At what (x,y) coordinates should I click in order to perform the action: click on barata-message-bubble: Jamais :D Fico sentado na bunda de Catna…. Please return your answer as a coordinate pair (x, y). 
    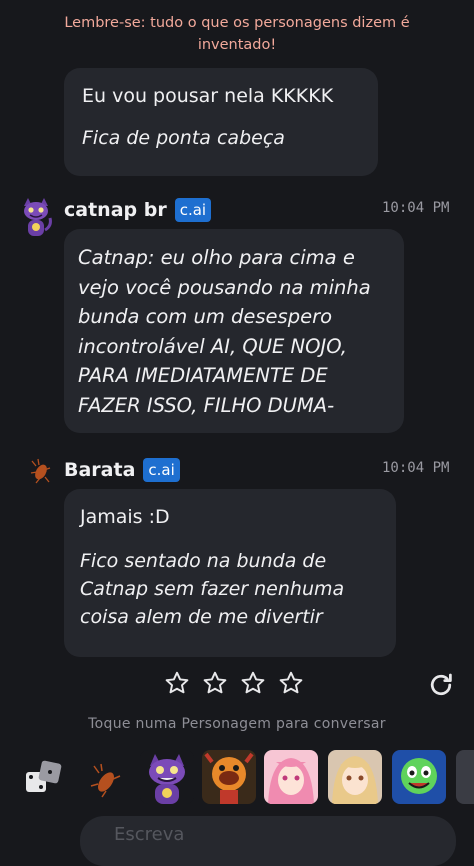
    Looking at the image, I should click on (230, 573).